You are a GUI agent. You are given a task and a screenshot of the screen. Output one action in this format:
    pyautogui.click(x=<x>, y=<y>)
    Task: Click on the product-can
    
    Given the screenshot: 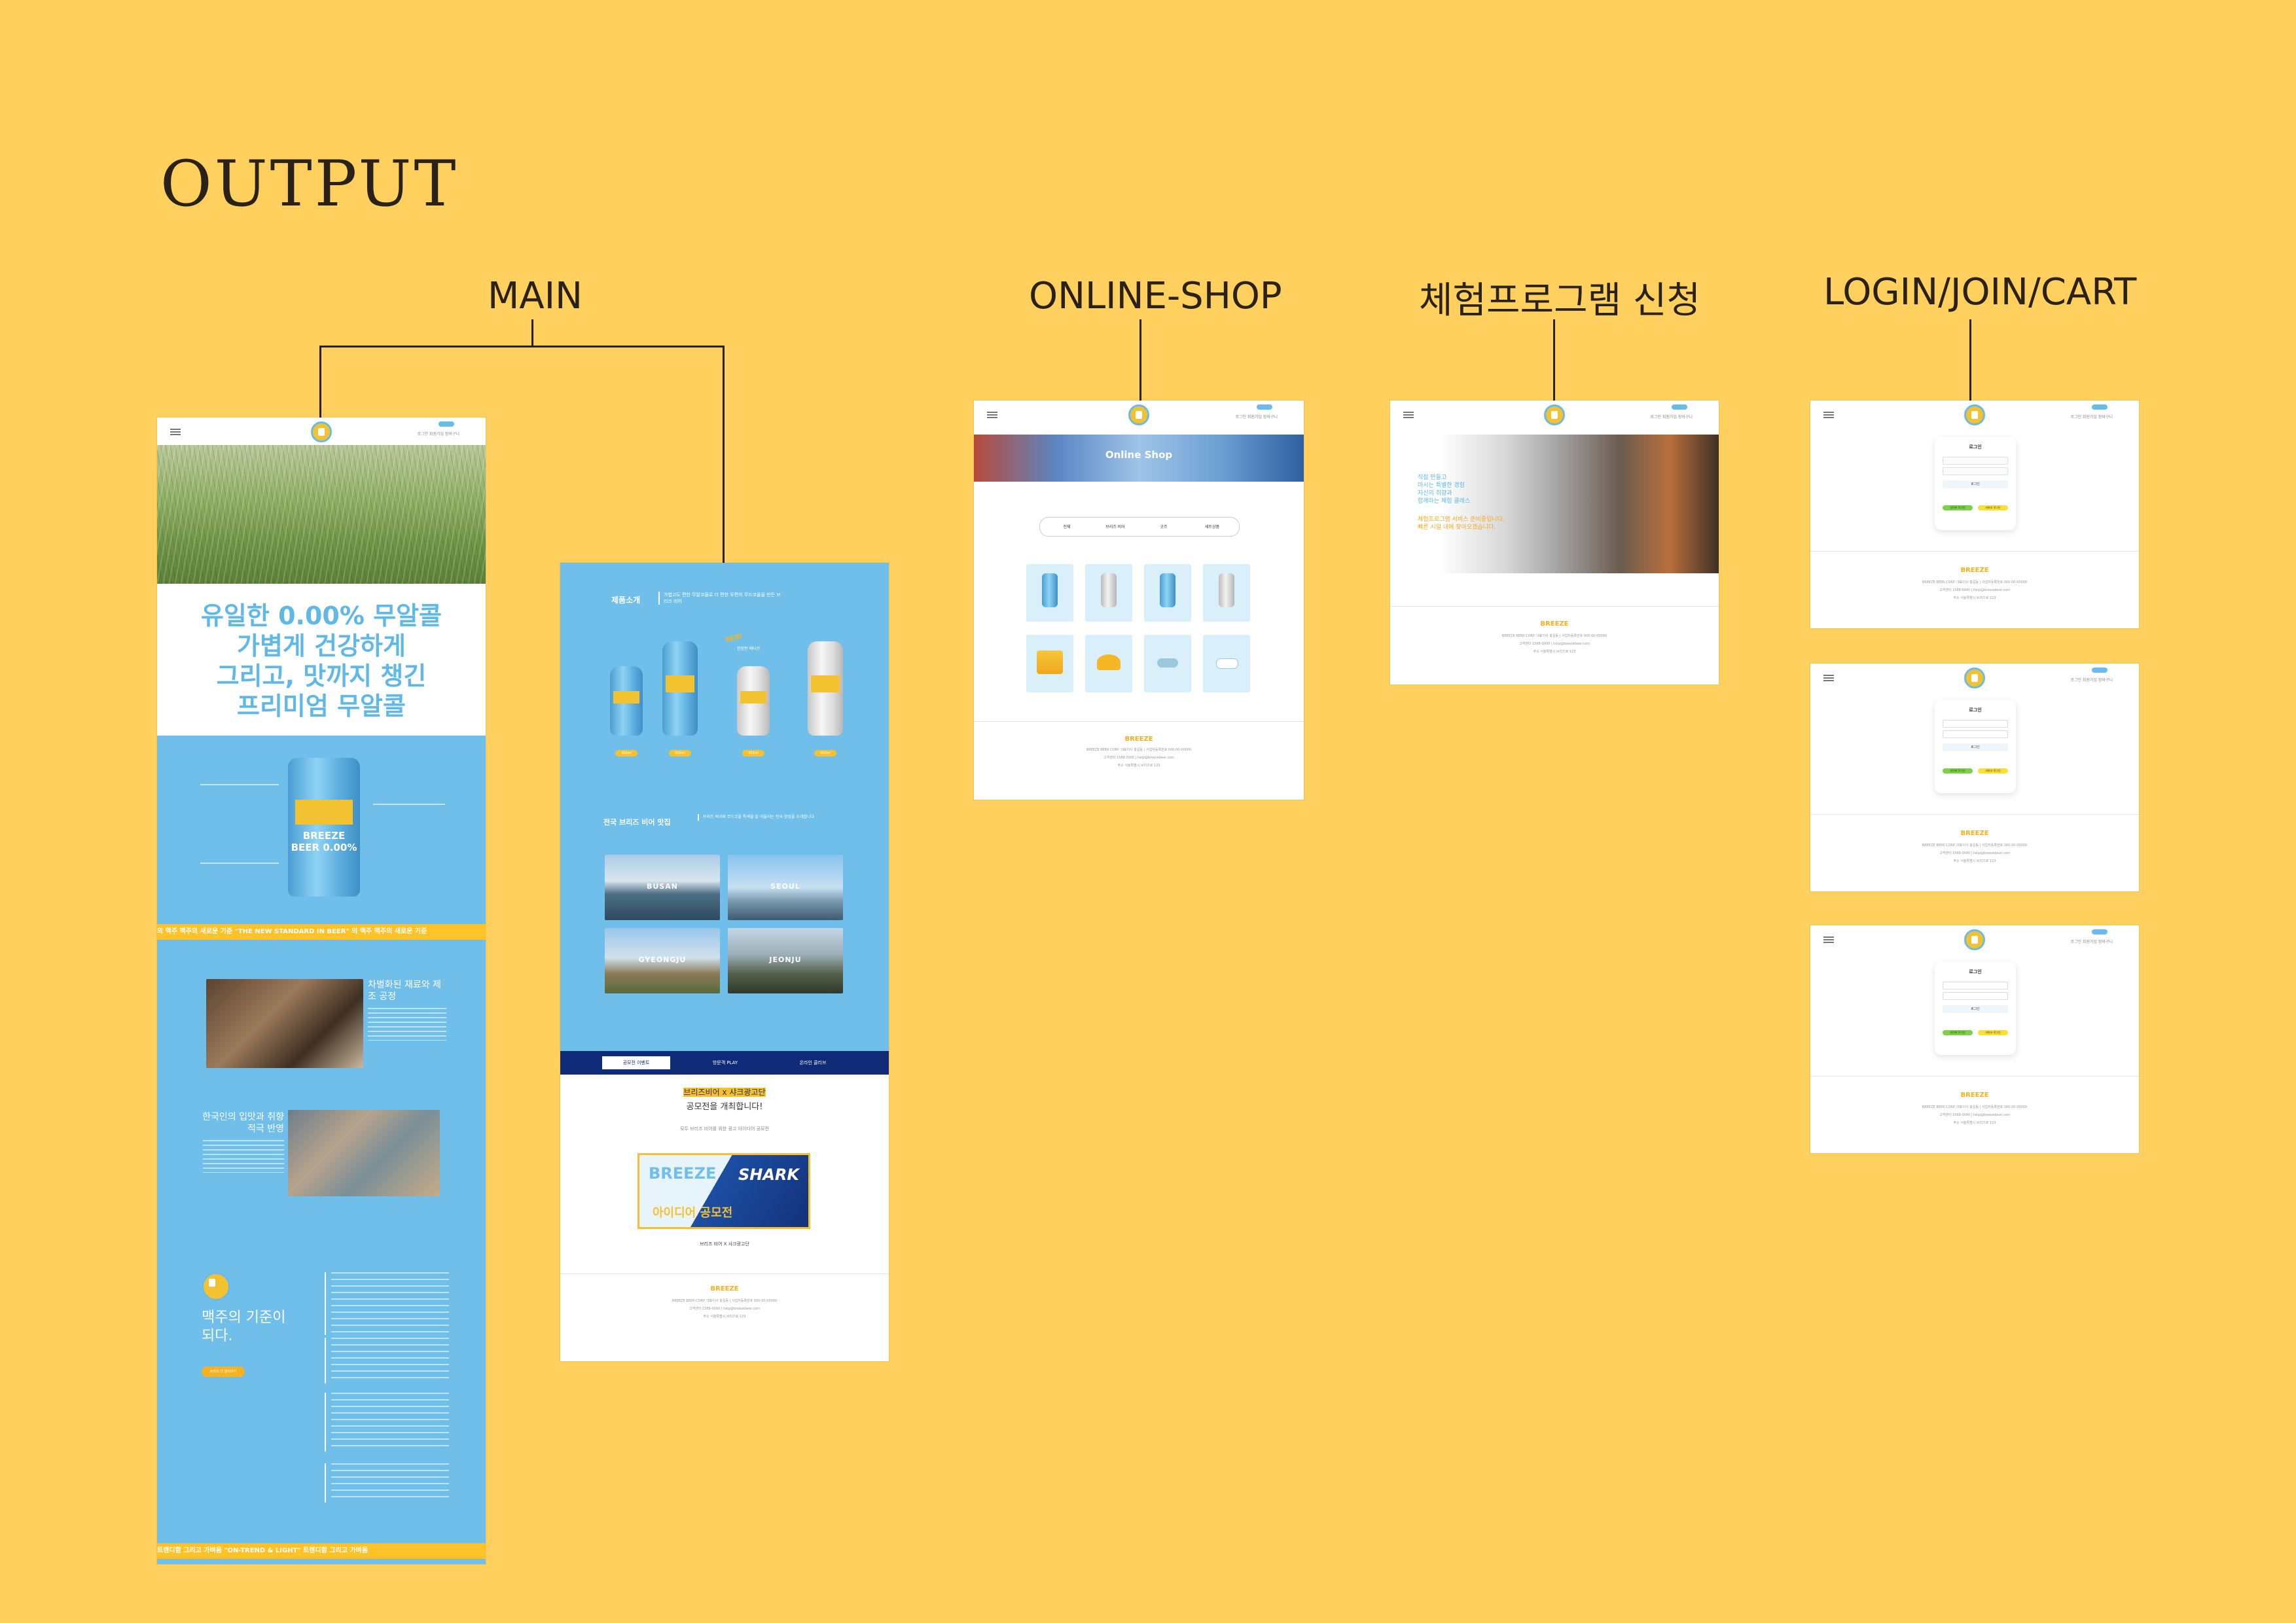 What is the action you would take?
    pyautogui.click(x=680, y=688)
    